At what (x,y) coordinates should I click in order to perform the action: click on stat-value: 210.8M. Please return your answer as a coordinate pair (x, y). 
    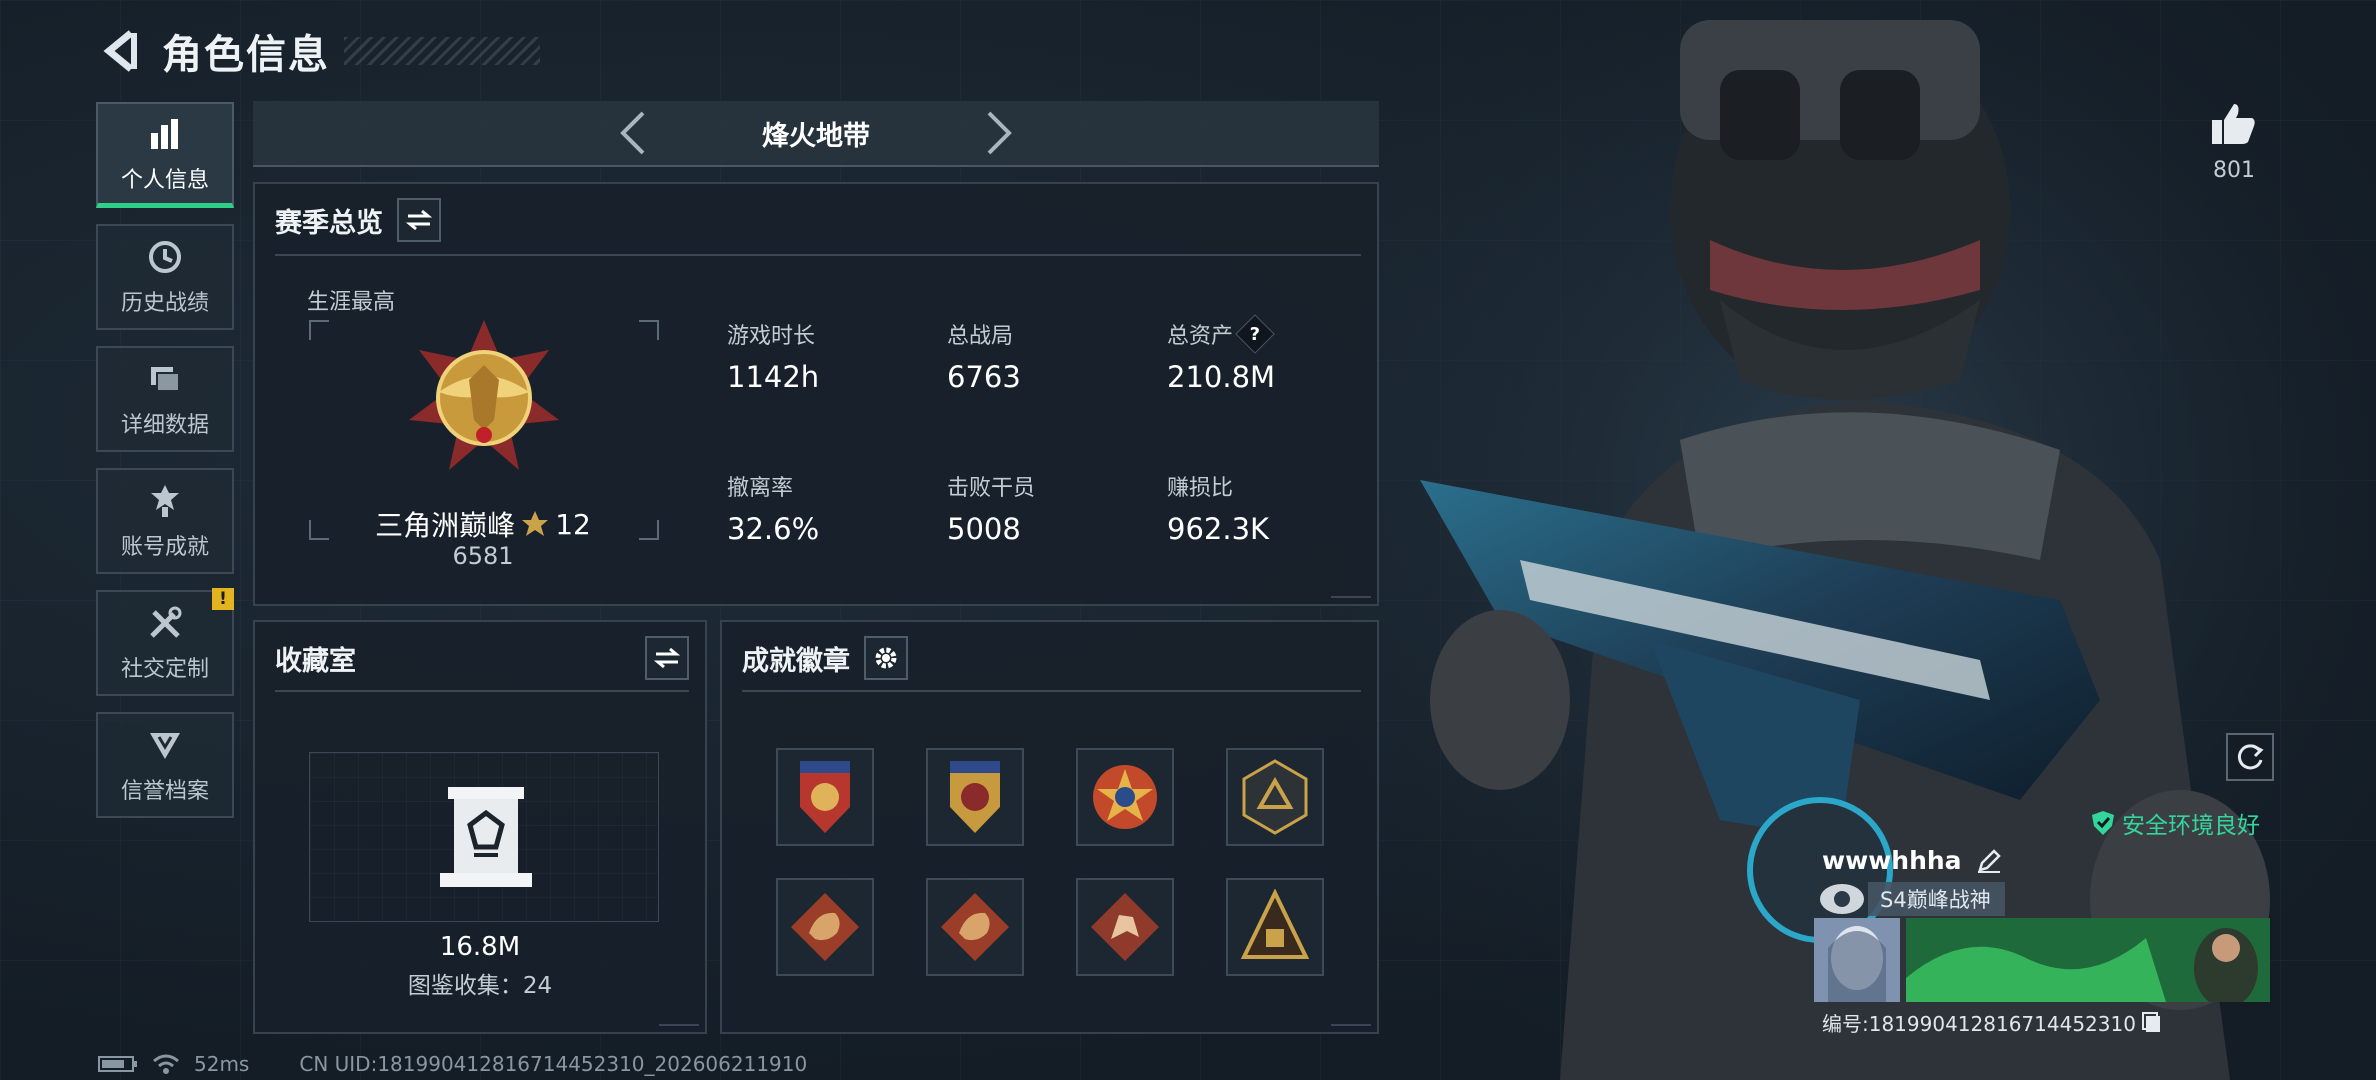
    Looking at the image, I should click on (1221, 377).